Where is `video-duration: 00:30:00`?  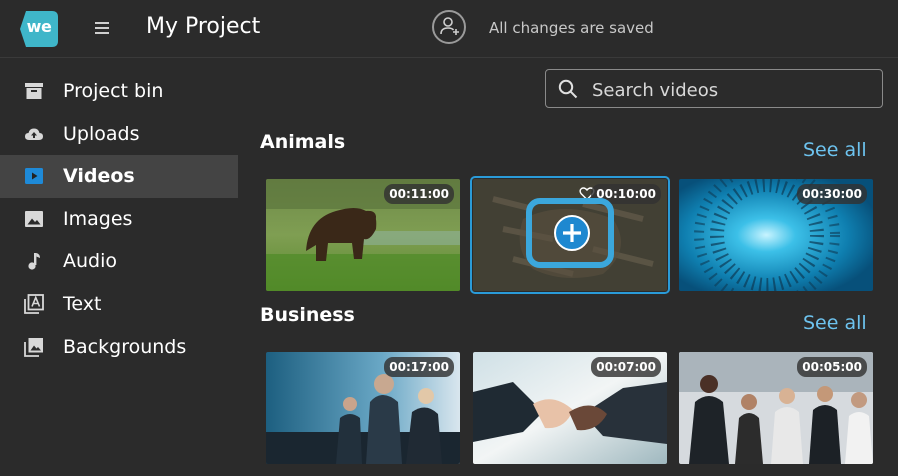 video-duration: 00:30:00 is located at coordinates (832, 194).